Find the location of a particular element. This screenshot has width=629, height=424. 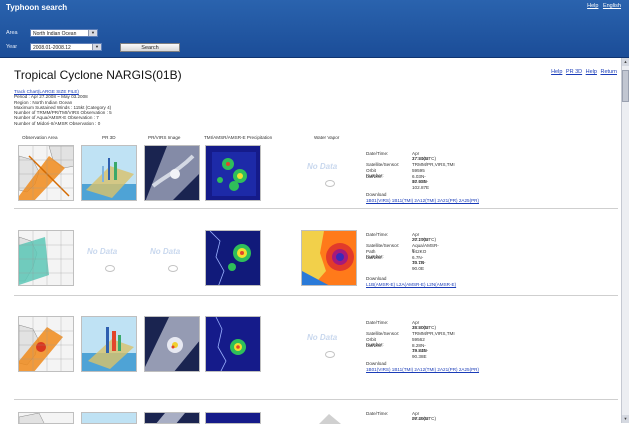

year-select-value: 2008.01-2008.12 is located at coordinates (52, 48).